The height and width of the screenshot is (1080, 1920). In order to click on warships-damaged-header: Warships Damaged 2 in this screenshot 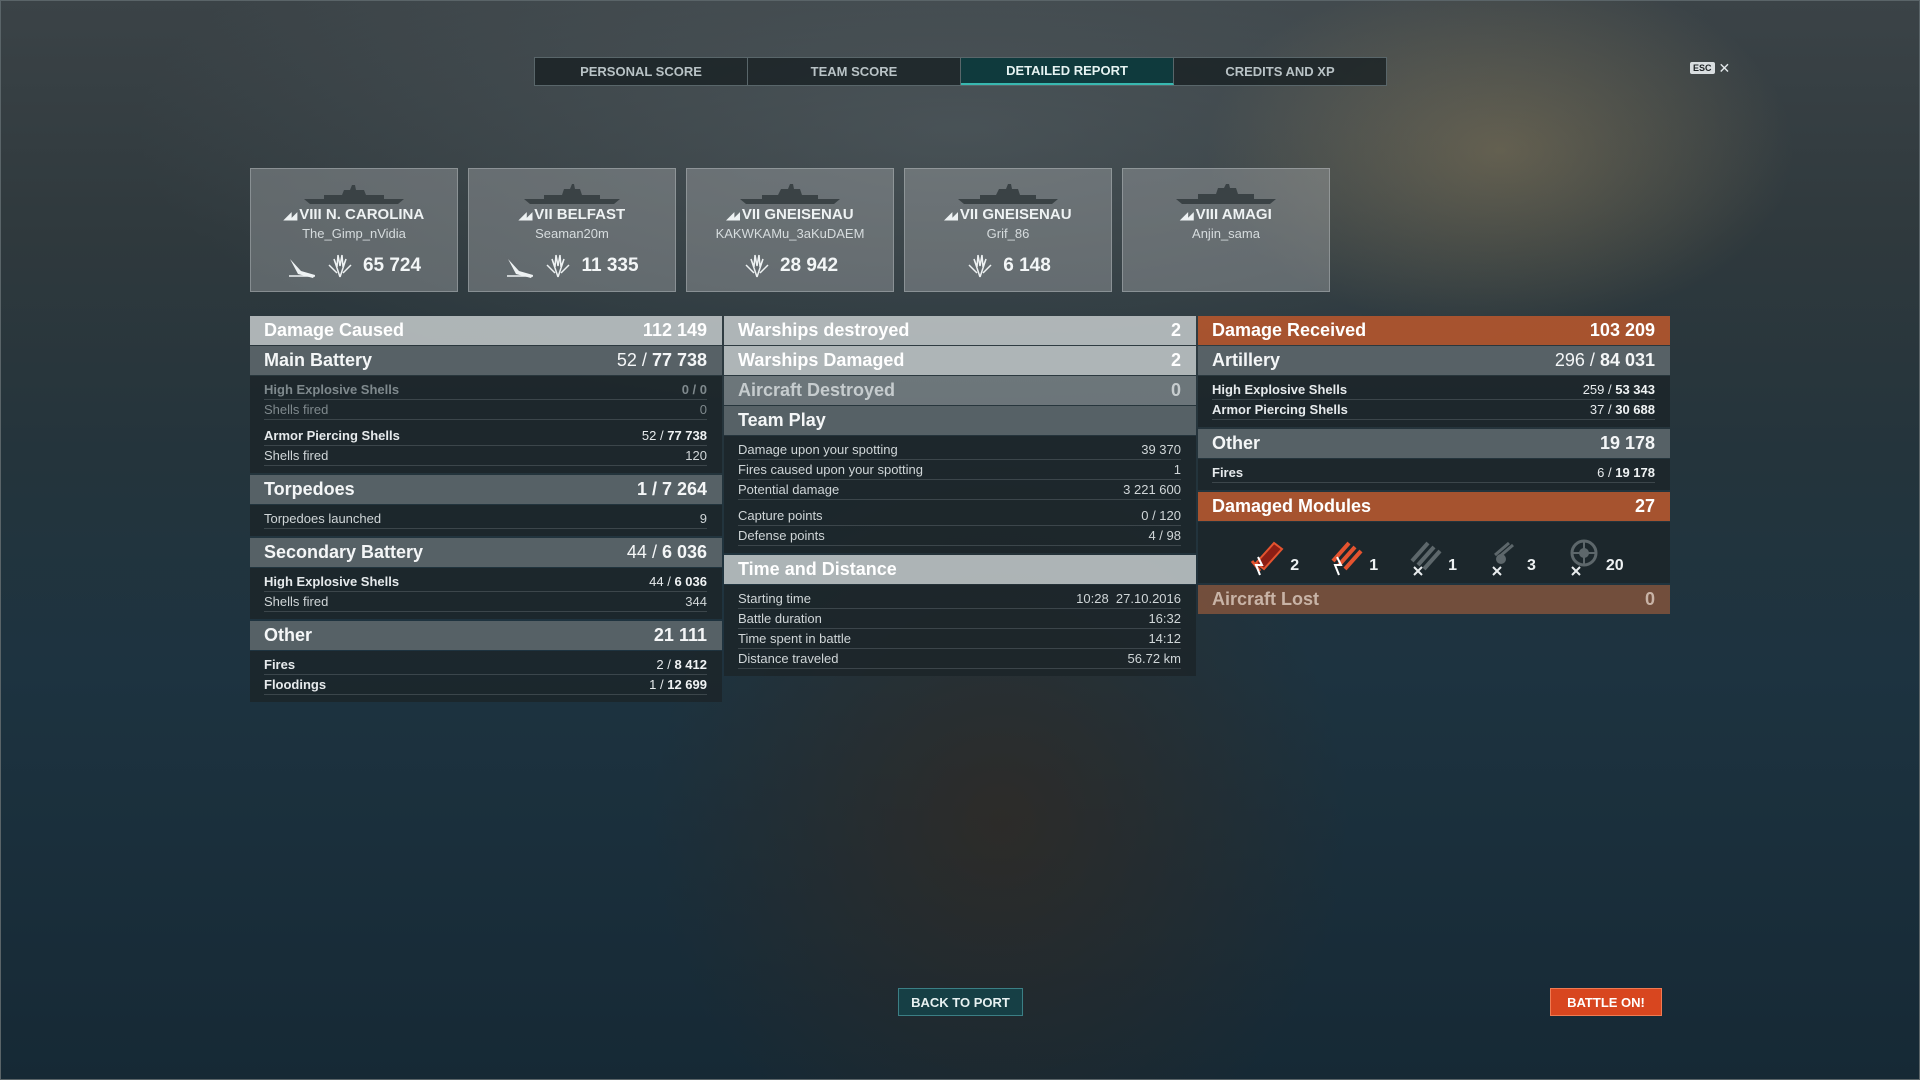, I will do `click(960, 360)`.